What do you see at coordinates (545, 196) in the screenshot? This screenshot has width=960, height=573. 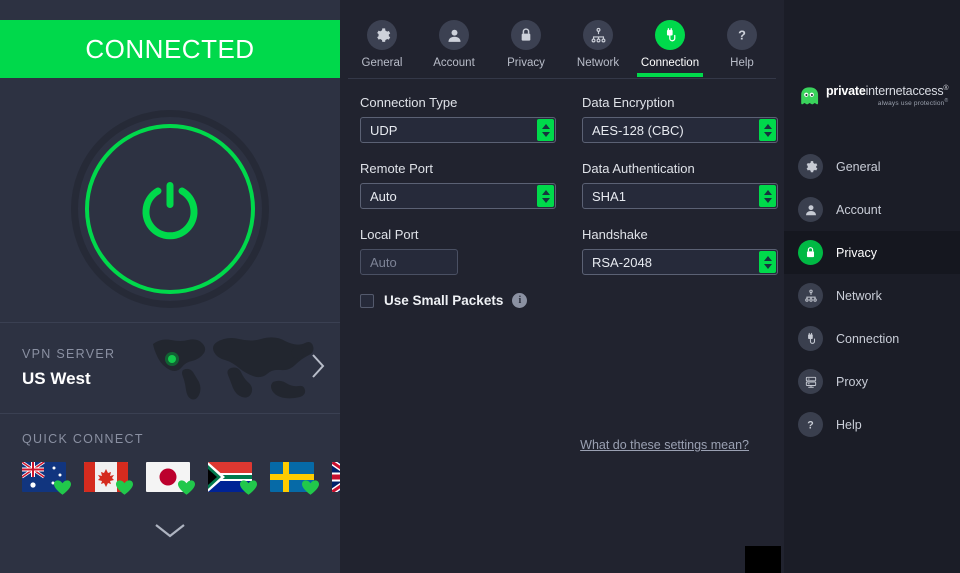 I see `remote-port-spinner` at bounding box center [545, 196].